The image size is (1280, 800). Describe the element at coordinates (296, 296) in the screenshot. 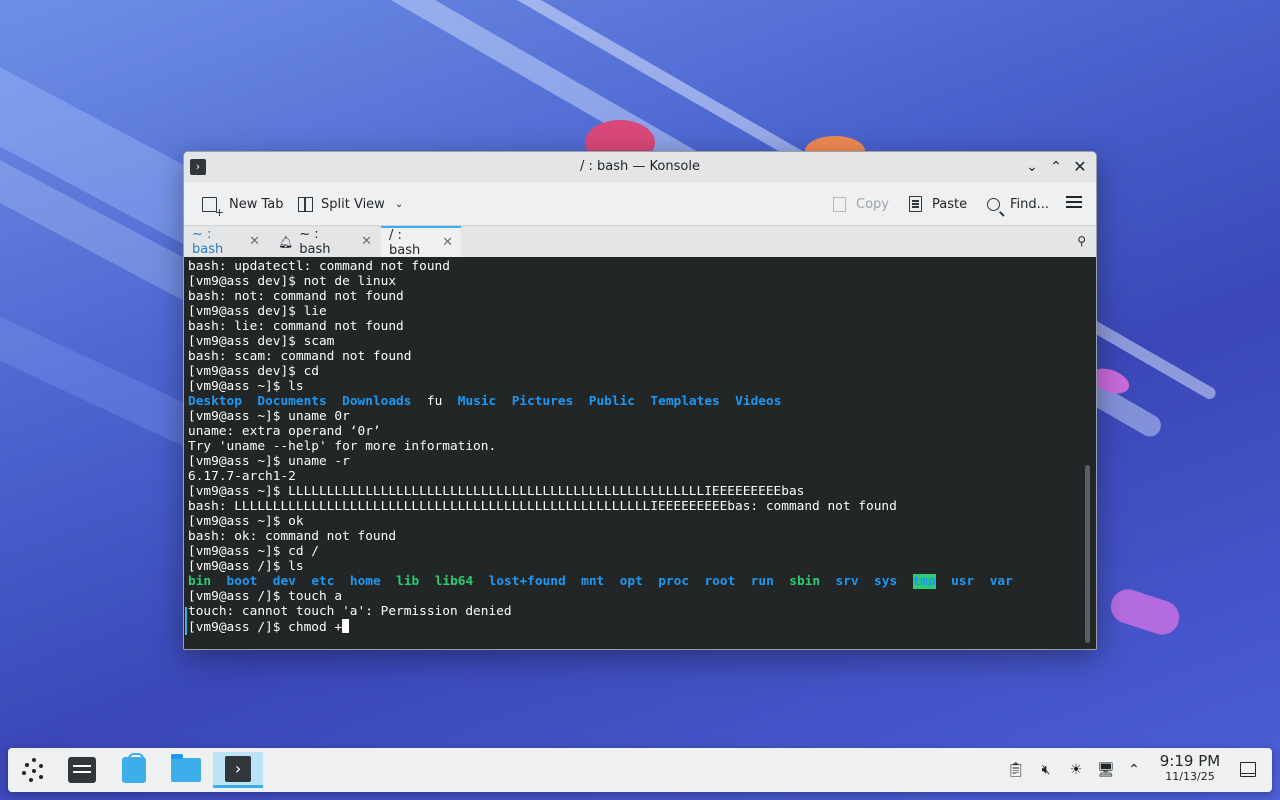

I see `terminal-line: bash: not: command not found` at that location.